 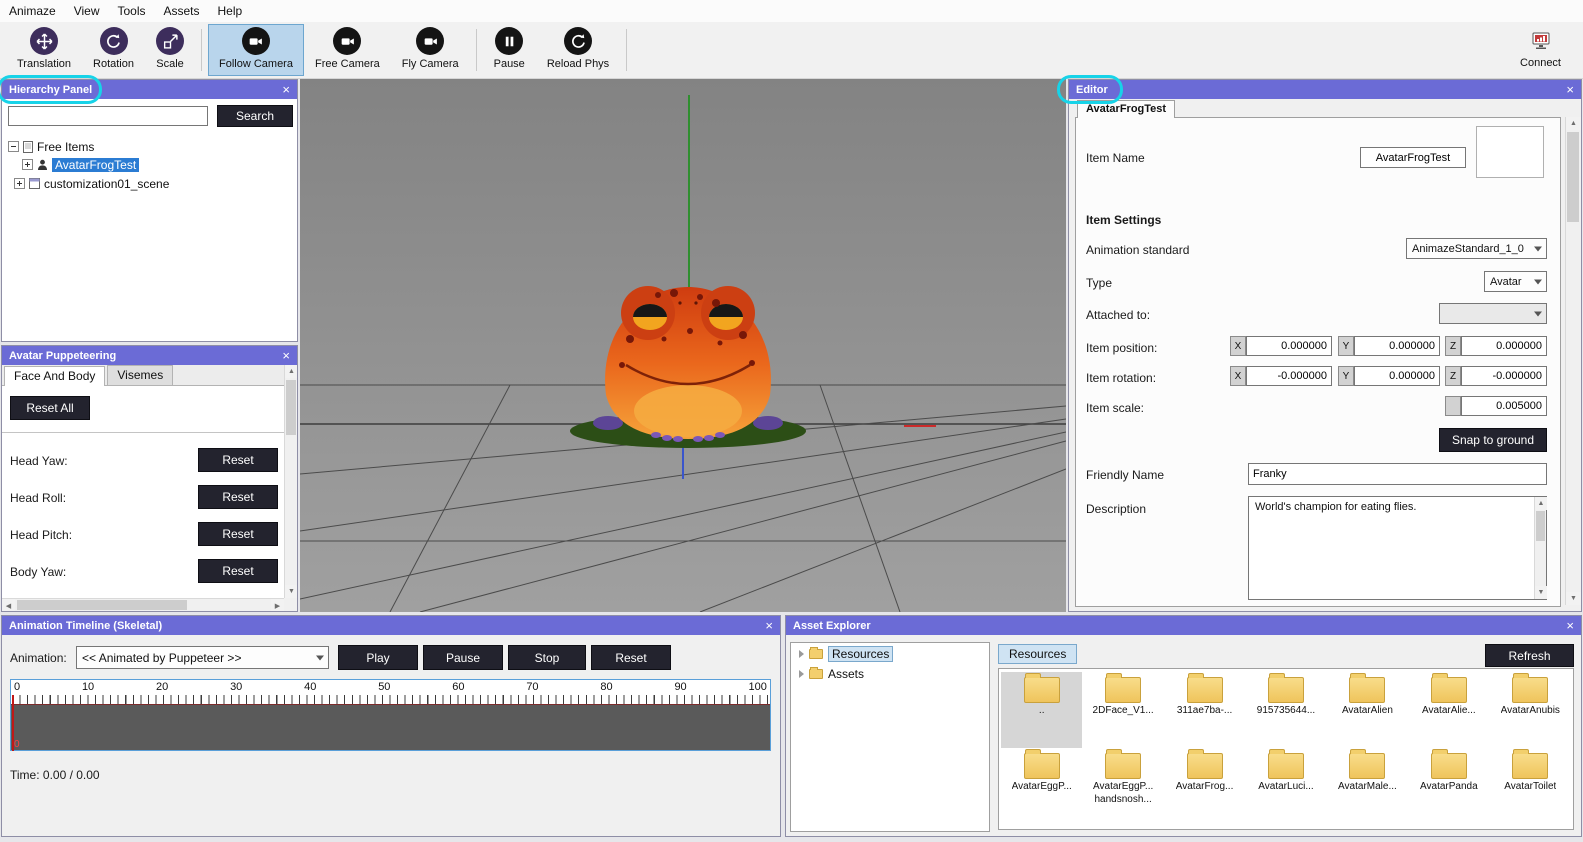 I want to click on follow-camera-button: Follow Camera, so click(x=256, y=50).